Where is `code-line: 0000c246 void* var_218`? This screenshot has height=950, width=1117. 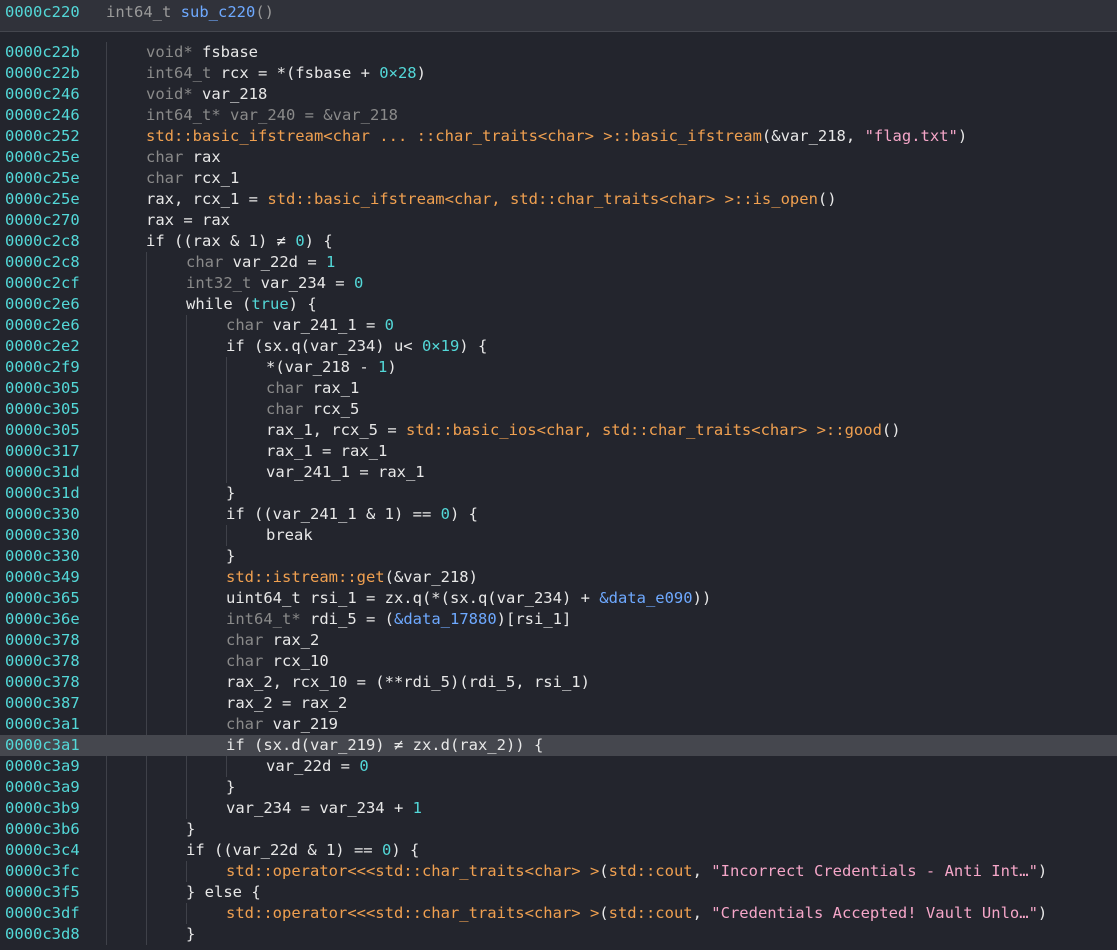
code-line: 0000c246 void* var_218 is located at coordinates (558, 94).